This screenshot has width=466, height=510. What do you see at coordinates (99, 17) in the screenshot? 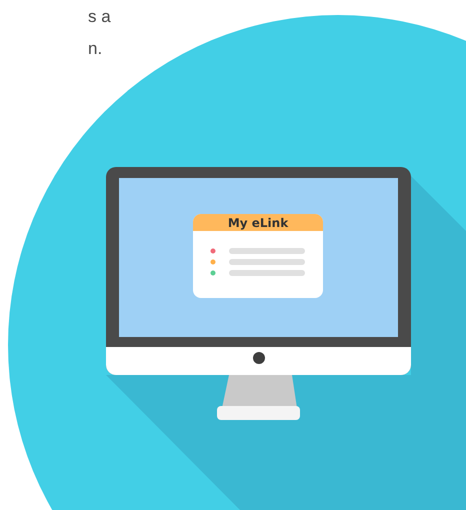
I see `text-fragment: s a` at bounding box center [99, 17].